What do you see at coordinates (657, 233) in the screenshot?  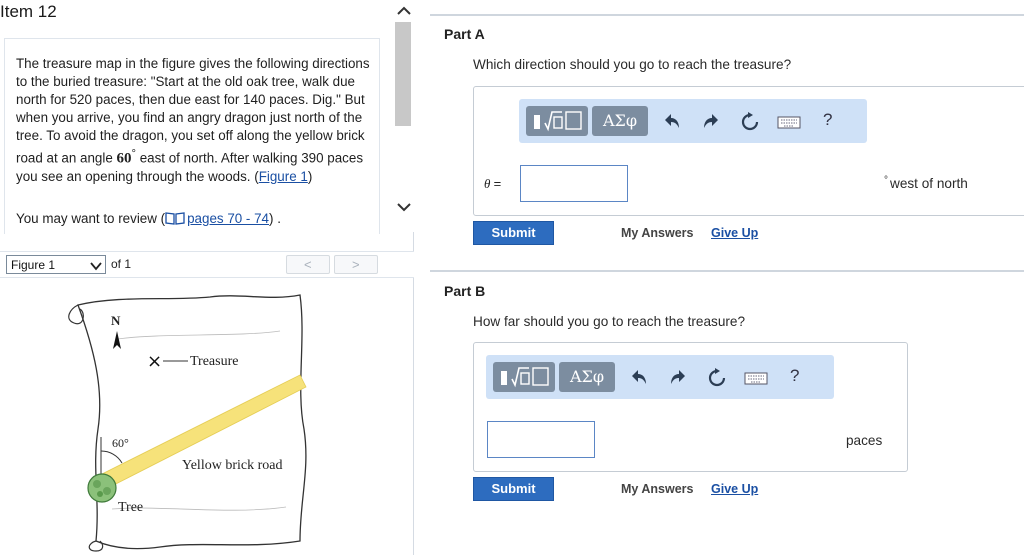 I see `part-a-my-answers-link: My Answers` at bounding box center [657, 233].